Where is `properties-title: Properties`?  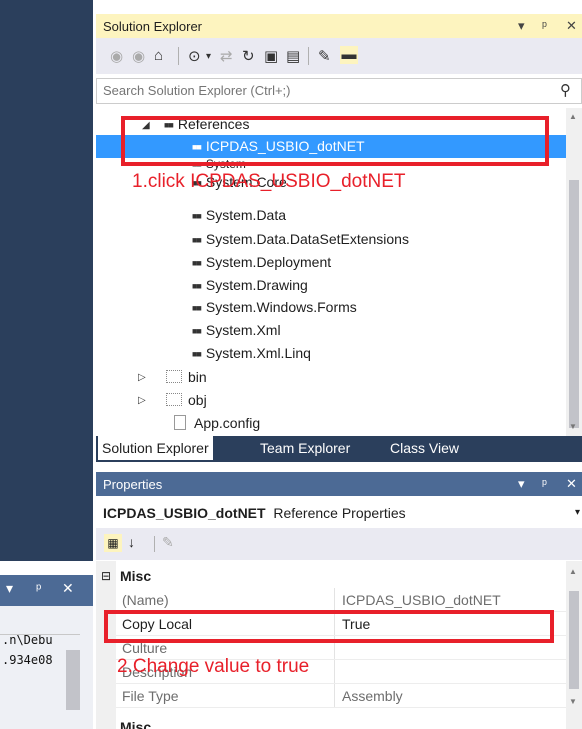
properties-title: Properties is located at coordinates (133, 484).